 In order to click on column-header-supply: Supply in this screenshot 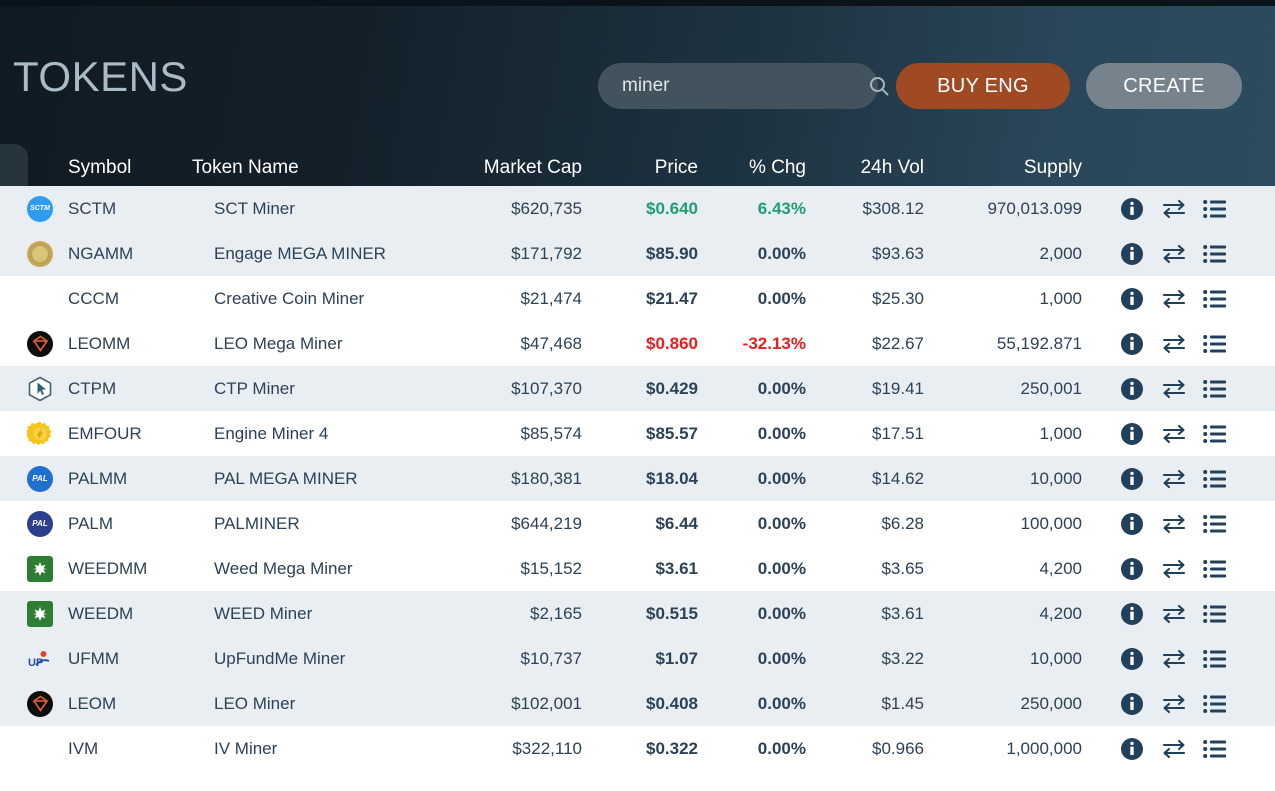, I will do `click(1006, 168)`.